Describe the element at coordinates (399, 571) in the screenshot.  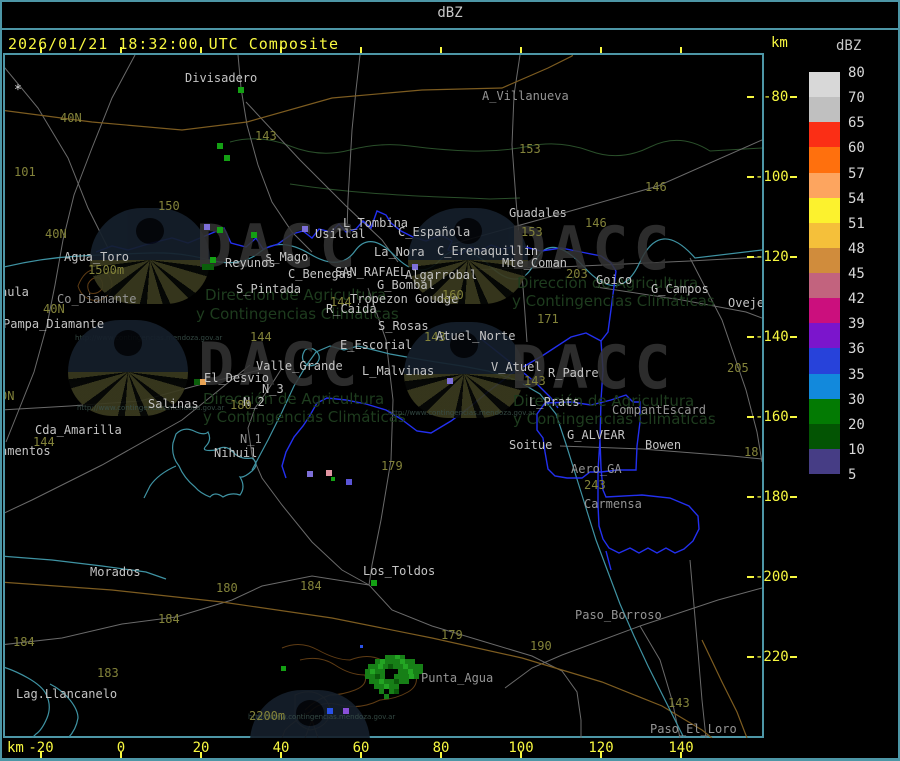
I see `map-label: Los_Toldos` at that location.